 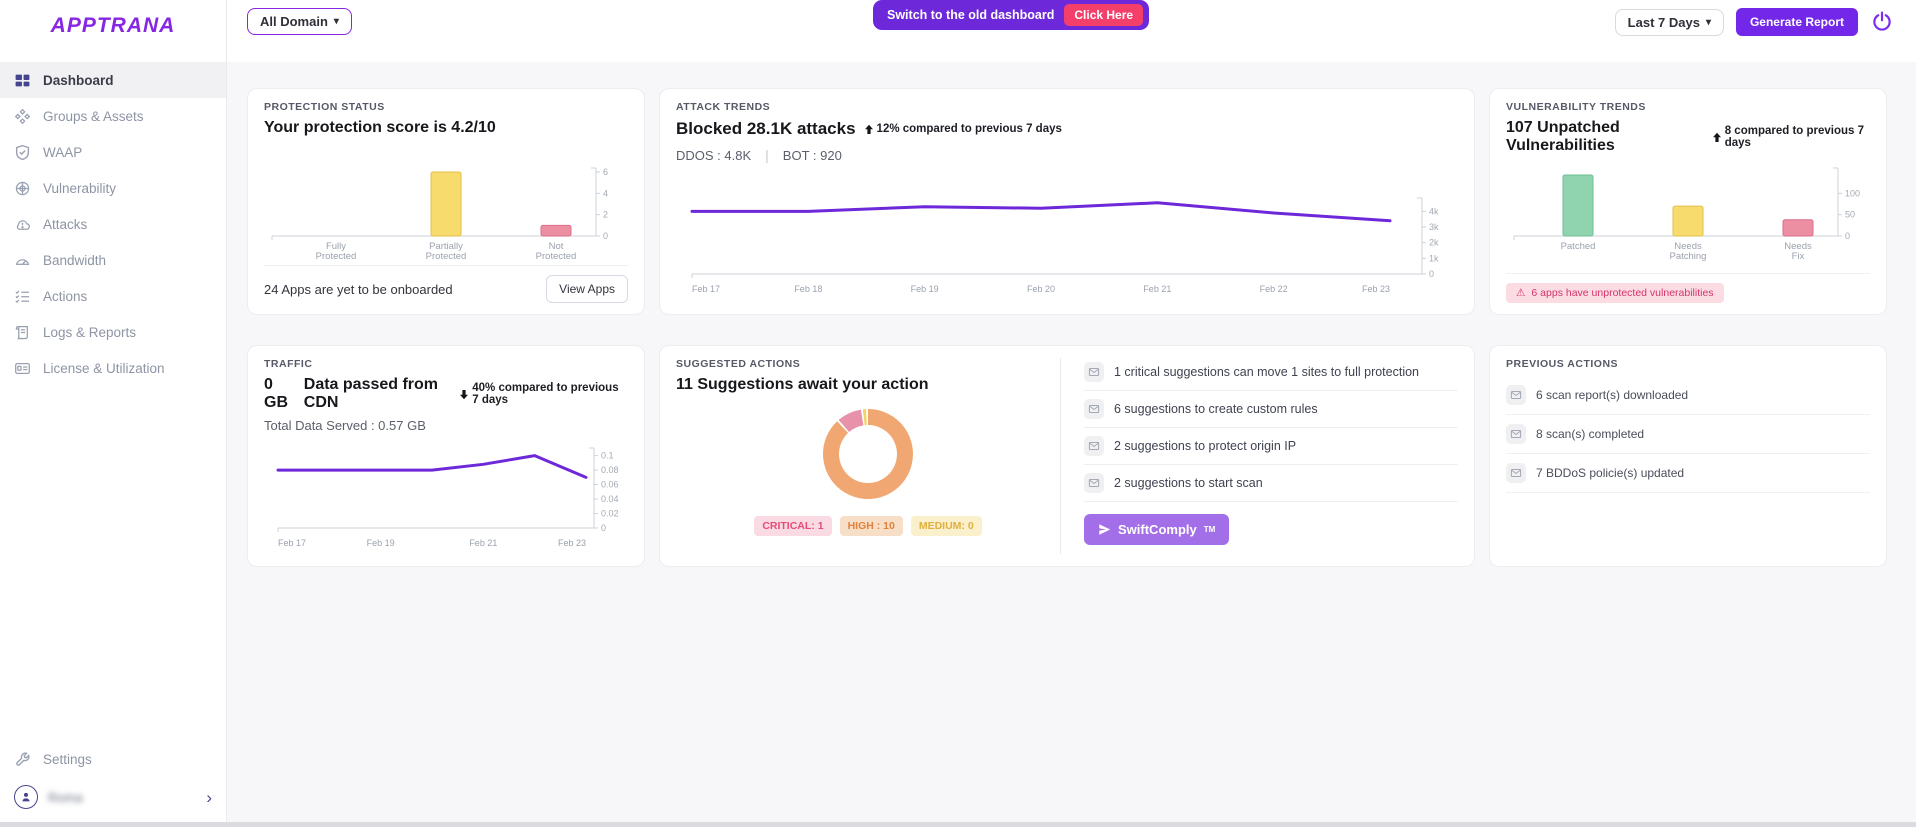 What do you see at coordinates (868, 526) in the screenshot?
I see `severity-legend: CRITICAL: 1 HIGH : 10 MEDIUM: 0` at bounding box center [868, 526].